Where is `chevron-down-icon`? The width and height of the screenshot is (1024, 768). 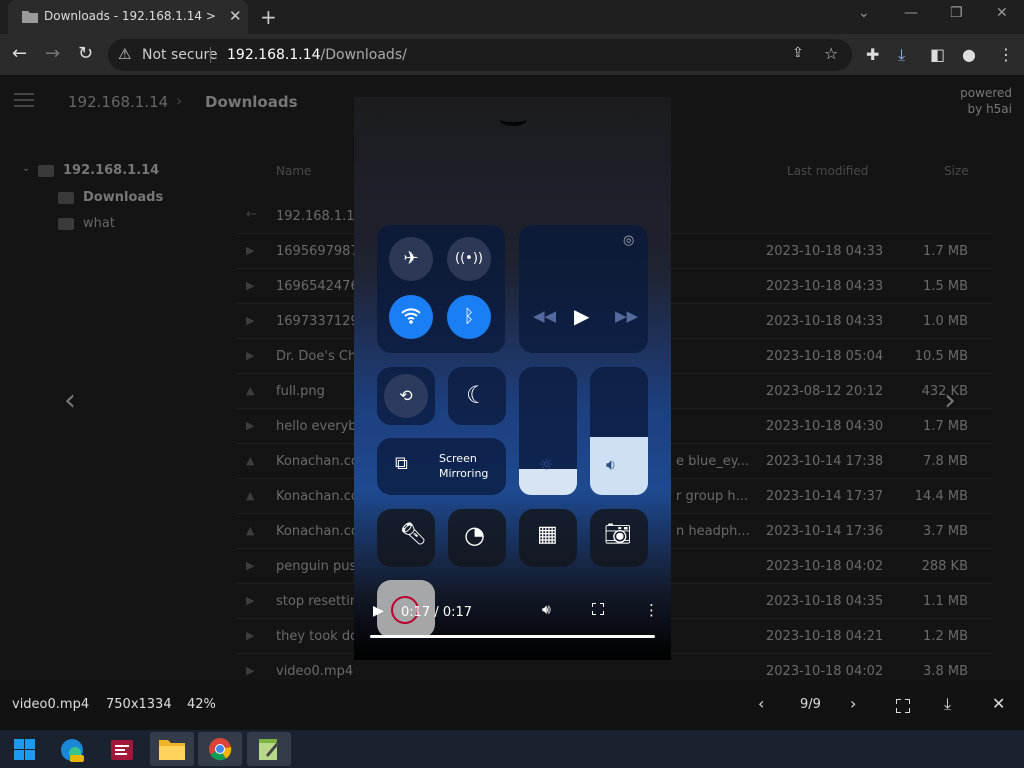
chevron-down-icon is located at coordinates (513, 119).